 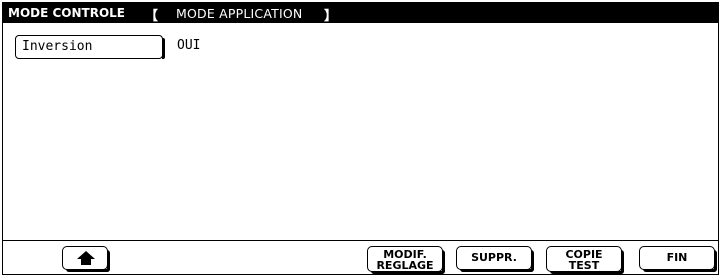 What do you see at coordinates (57, 46) in the screenshot?
I see `setting-name: Inversion` at bounding box center [57, 46].